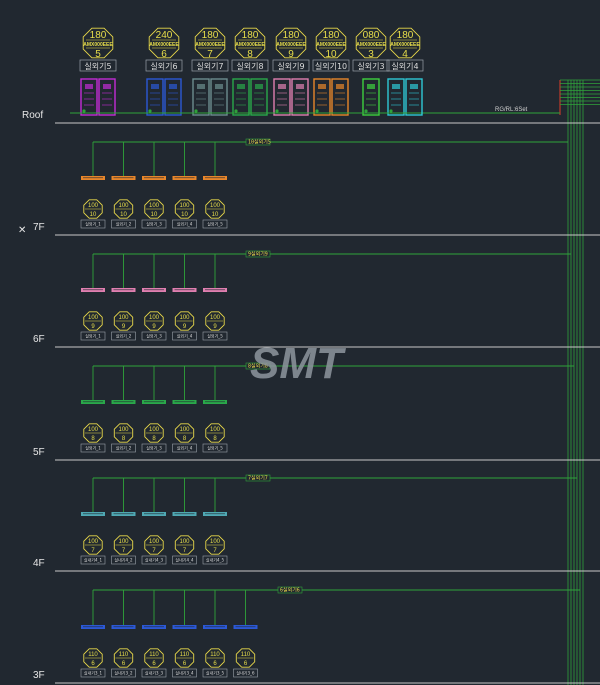  I want to click on watermark-text: SMT, so click(298, 363).